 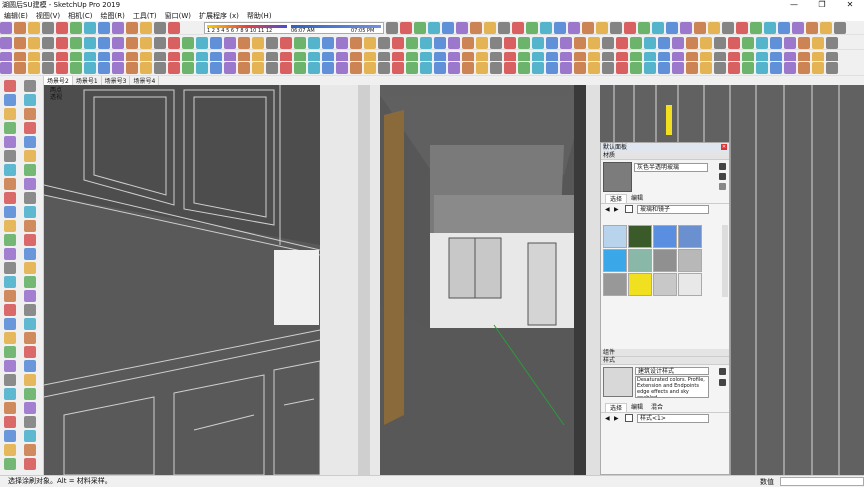 I want to click on create-material-icon, so click(x=722, y=166).